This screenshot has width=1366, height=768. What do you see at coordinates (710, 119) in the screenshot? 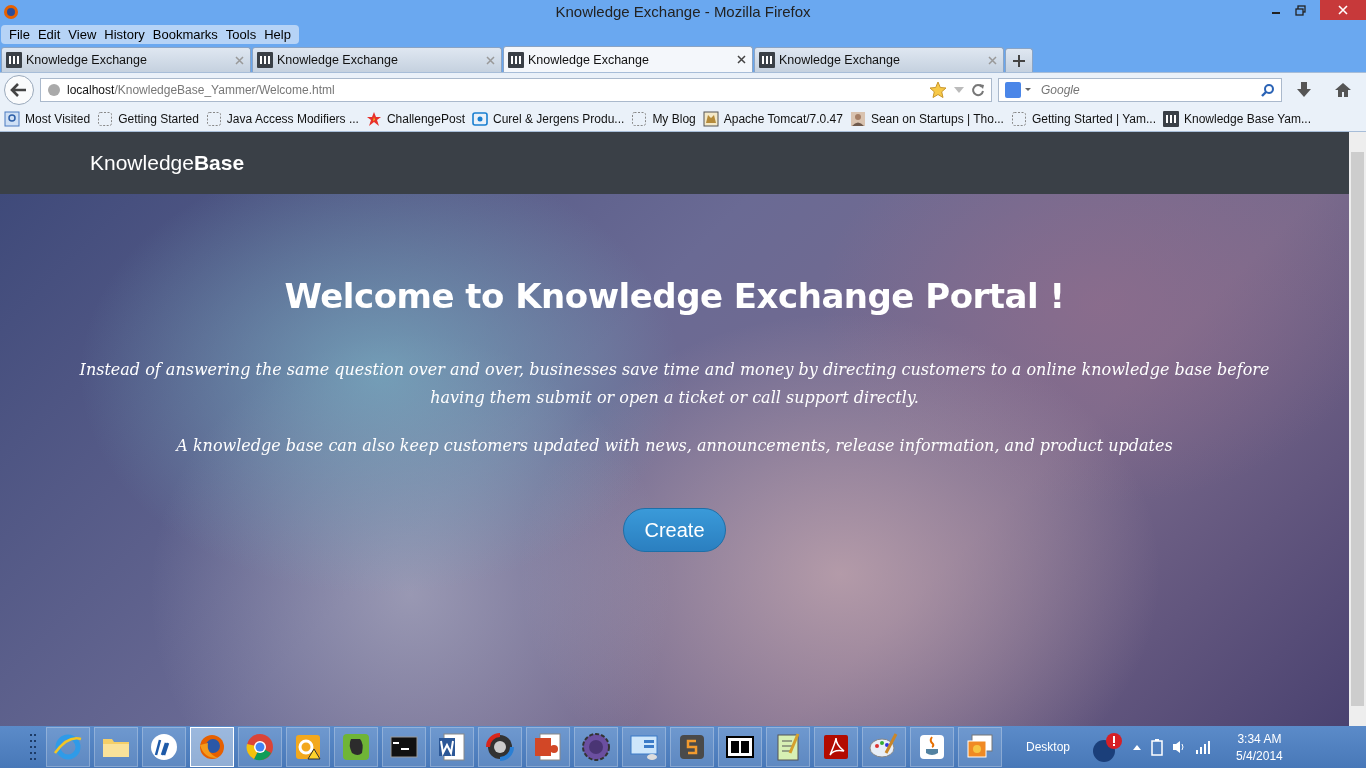
I see `cat-icon` at bounding box center [710, 119].